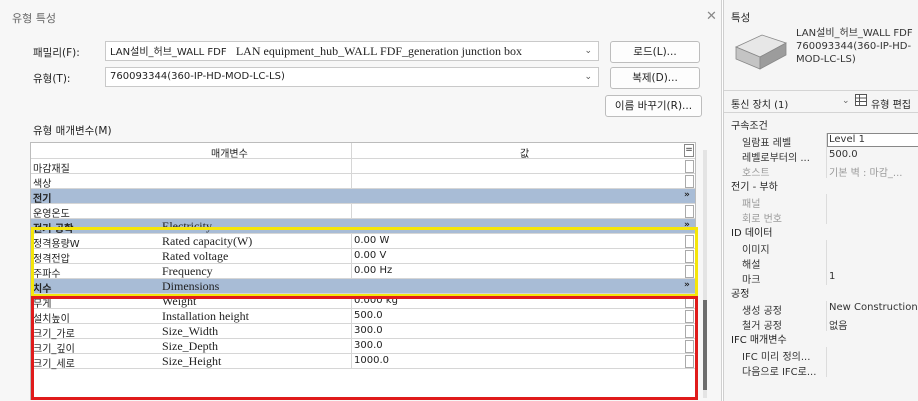 The height and width of the screenshot is (401, 918). Describe the element at coordinates (363, 151) in the screenshot. I see `grid-header: 매개변수 값 =` at that location.